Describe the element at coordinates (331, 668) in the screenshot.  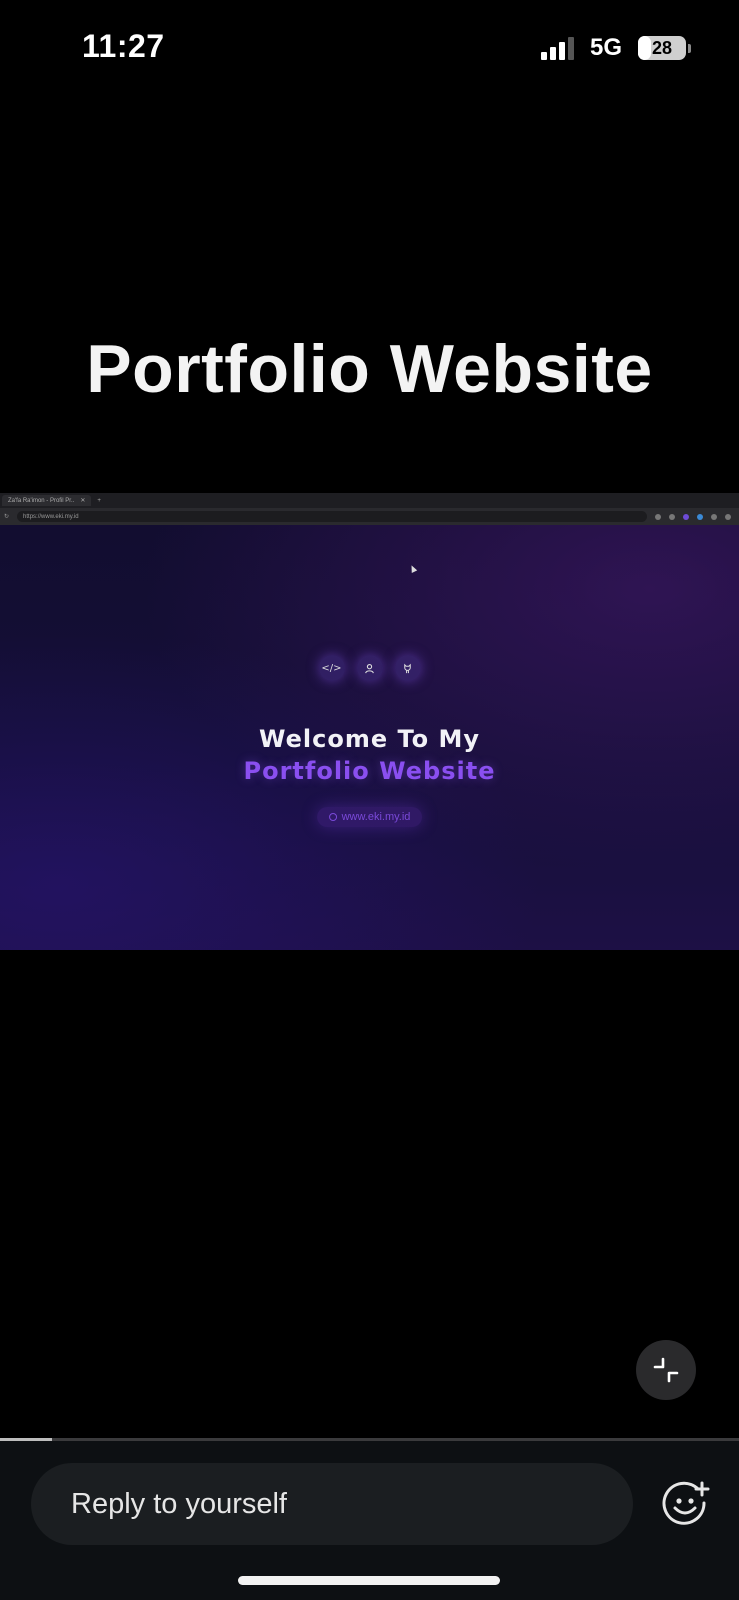
I see `code-icon: </>` at that location.